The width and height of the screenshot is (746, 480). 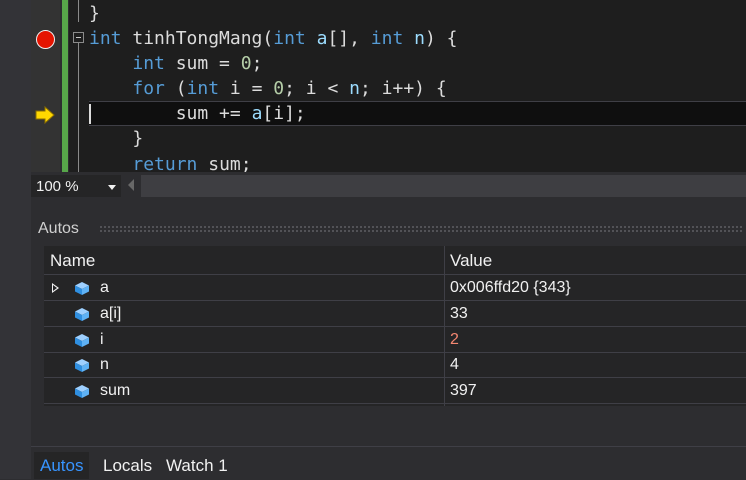 What do you see at coordinates (165, 163) in the screenshot?
I see `code-token: return` at bounding box center [165, 163].